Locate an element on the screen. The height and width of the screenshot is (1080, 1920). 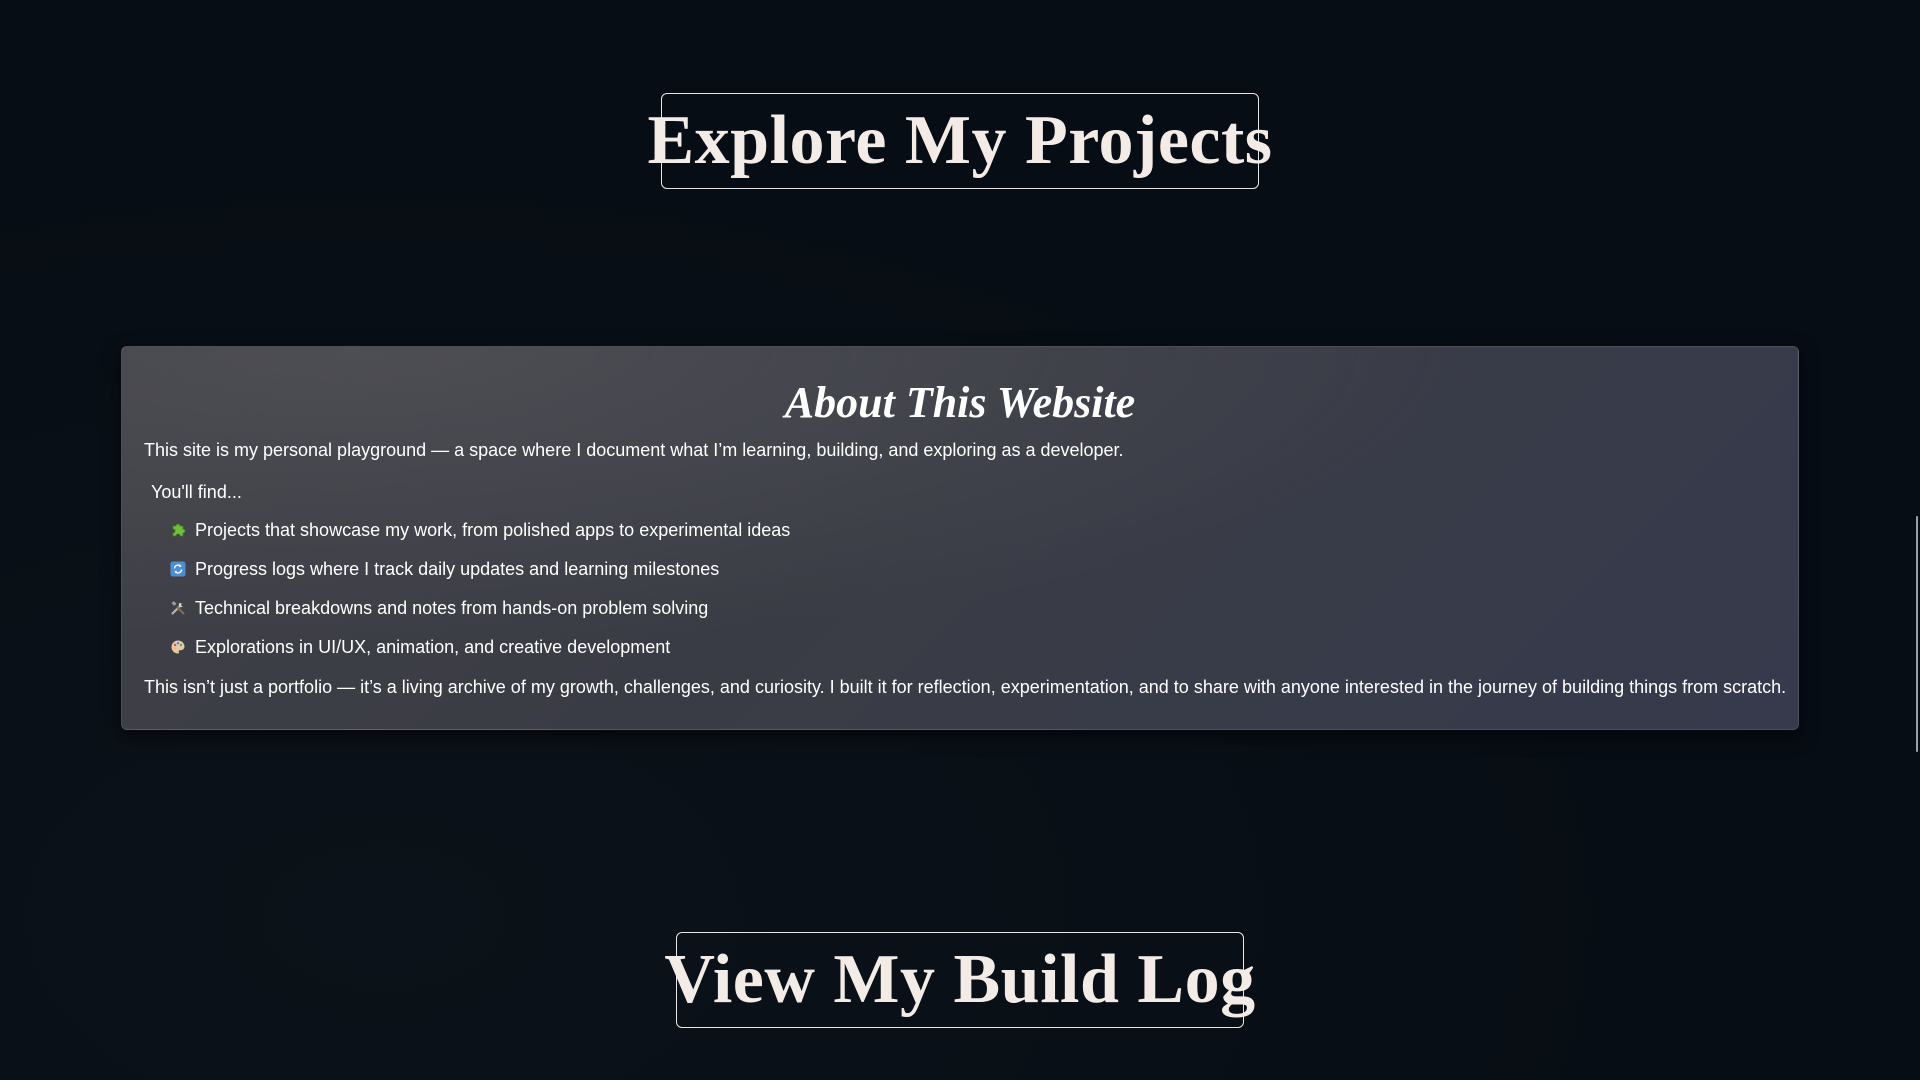
tools-icon is located at coordinates (178, 608).